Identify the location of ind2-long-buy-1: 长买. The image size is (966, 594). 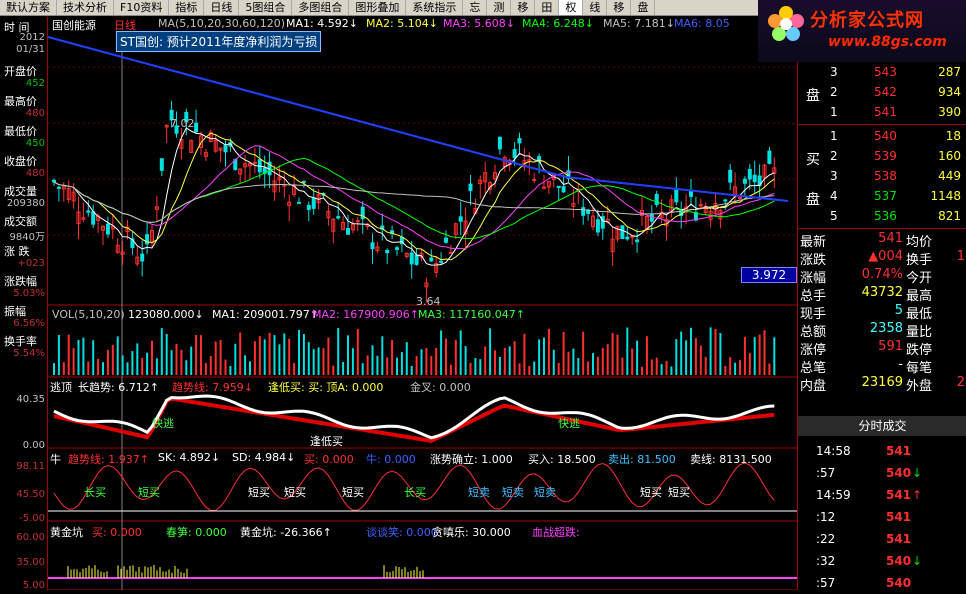
(95, 492).